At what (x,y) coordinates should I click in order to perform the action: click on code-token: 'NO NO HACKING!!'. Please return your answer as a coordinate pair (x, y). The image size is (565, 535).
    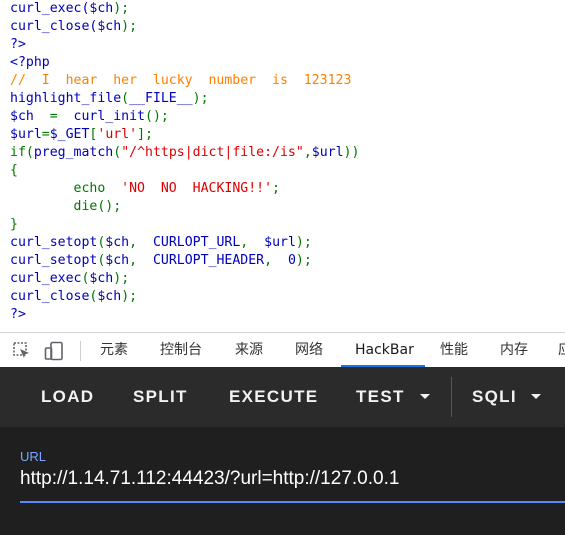
    Looking at the image, I should click on (197, 188).